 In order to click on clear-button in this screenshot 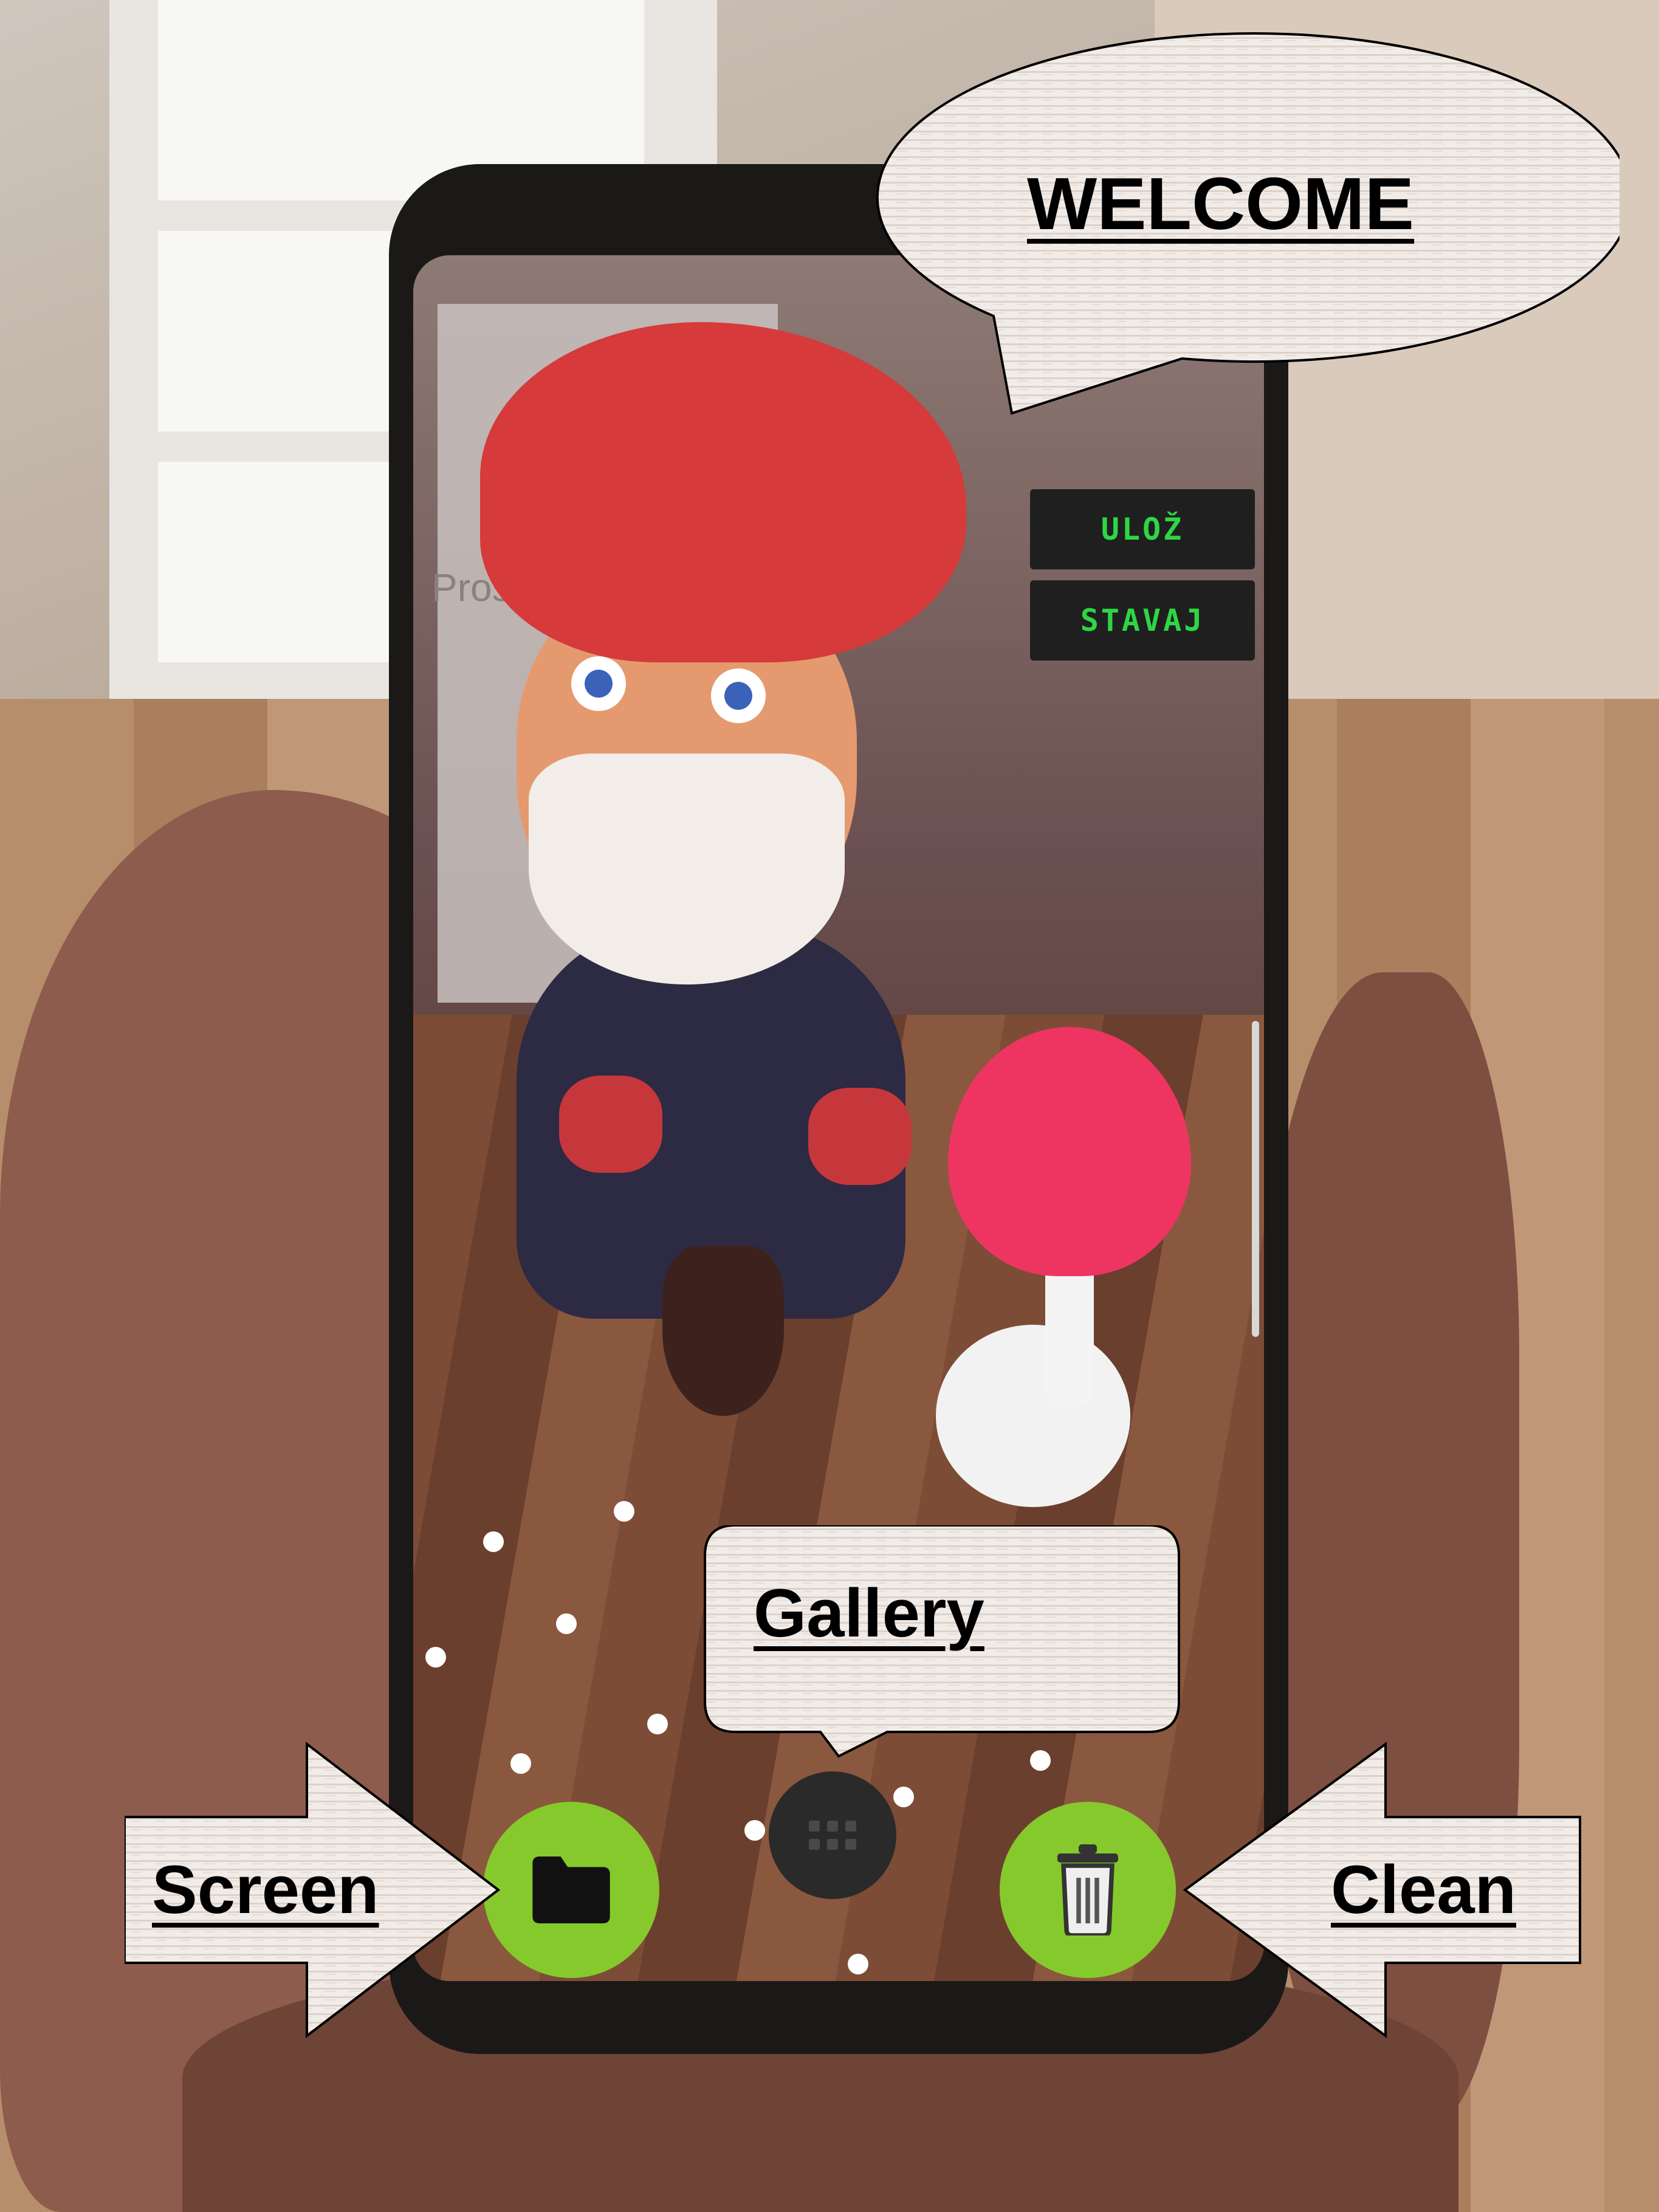, I will do `click(1088, 1890)`.